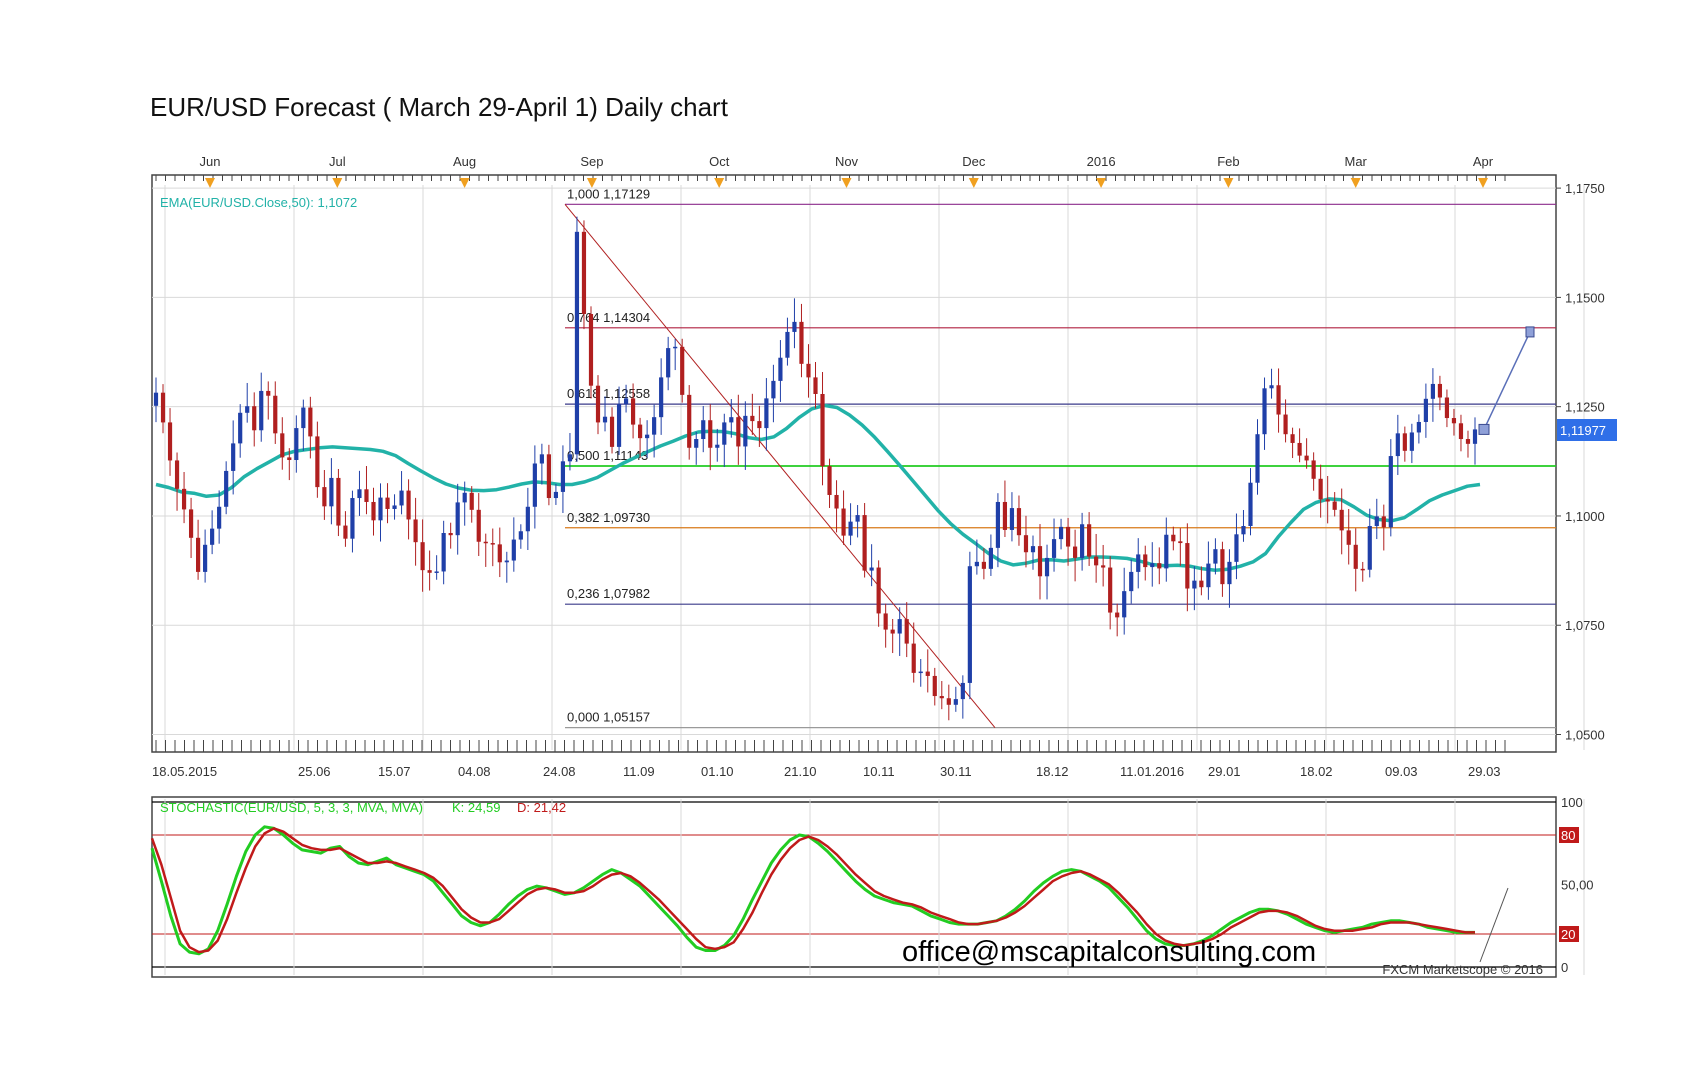 Image resolution: width=1684 pixels, height=1067 pixels. Describe the element at coordinates (1462, 969) in the screenshot. I see `copyright-label: FXCM Marketscope © 2016` at that location.